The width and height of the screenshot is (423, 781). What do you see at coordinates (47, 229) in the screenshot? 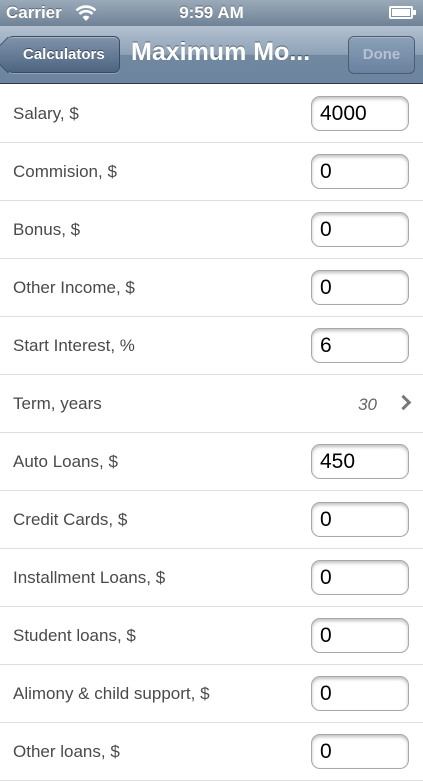
I see `bonus-label: Bonus, $` at bounding box center [47, 229].